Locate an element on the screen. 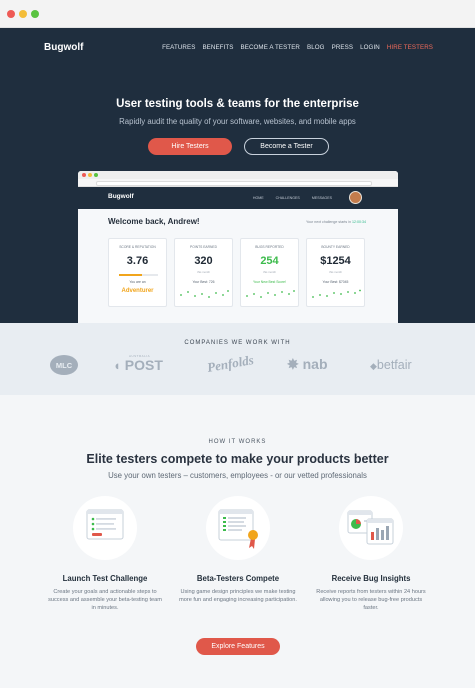 Image resolution: width=475 pixels, height=688 pixels. mlc-logo-mark: MLC is located at coordinates (64, 365).